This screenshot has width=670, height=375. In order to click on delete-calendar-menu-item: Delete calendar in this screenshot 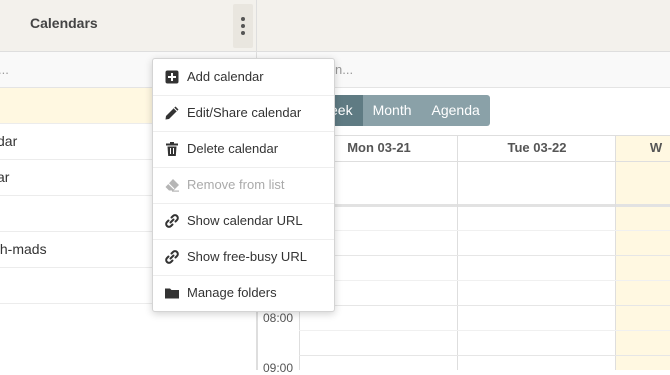, I will do `click(243, 149)`.